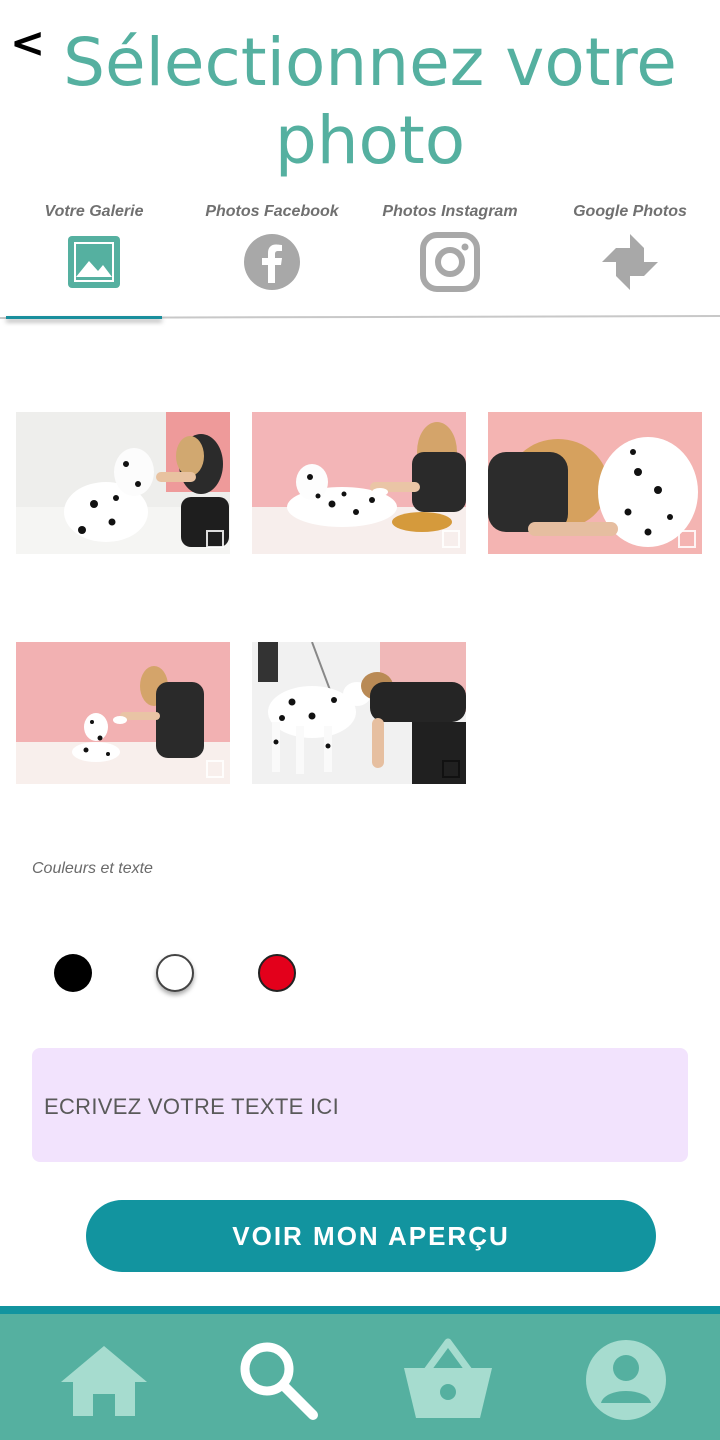 Image resolution: width=720 pixels, height=1440 pixels. Describe the element at coordinates (272, 262) in the screenshot. I see `facebook-icon` at that location.